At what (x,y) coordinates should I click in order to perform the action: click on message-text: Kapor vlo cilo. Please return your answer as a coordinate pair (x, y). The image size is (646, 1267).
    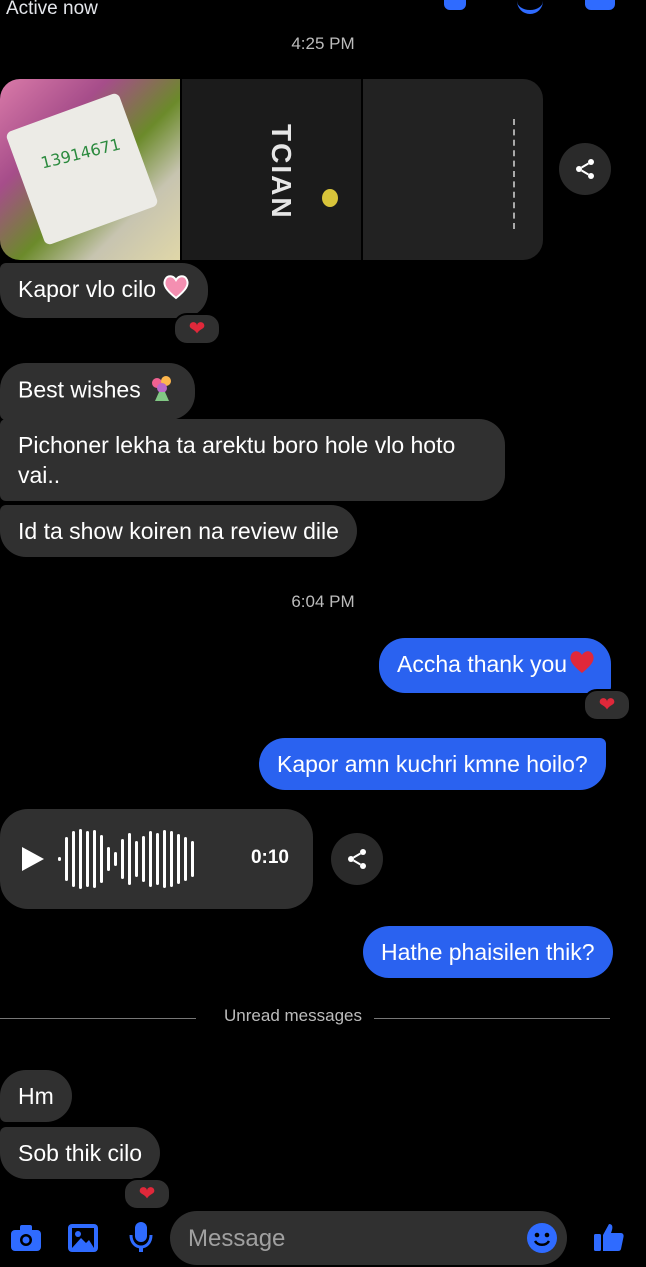
    Looking at the image, I should click on (87, 289).